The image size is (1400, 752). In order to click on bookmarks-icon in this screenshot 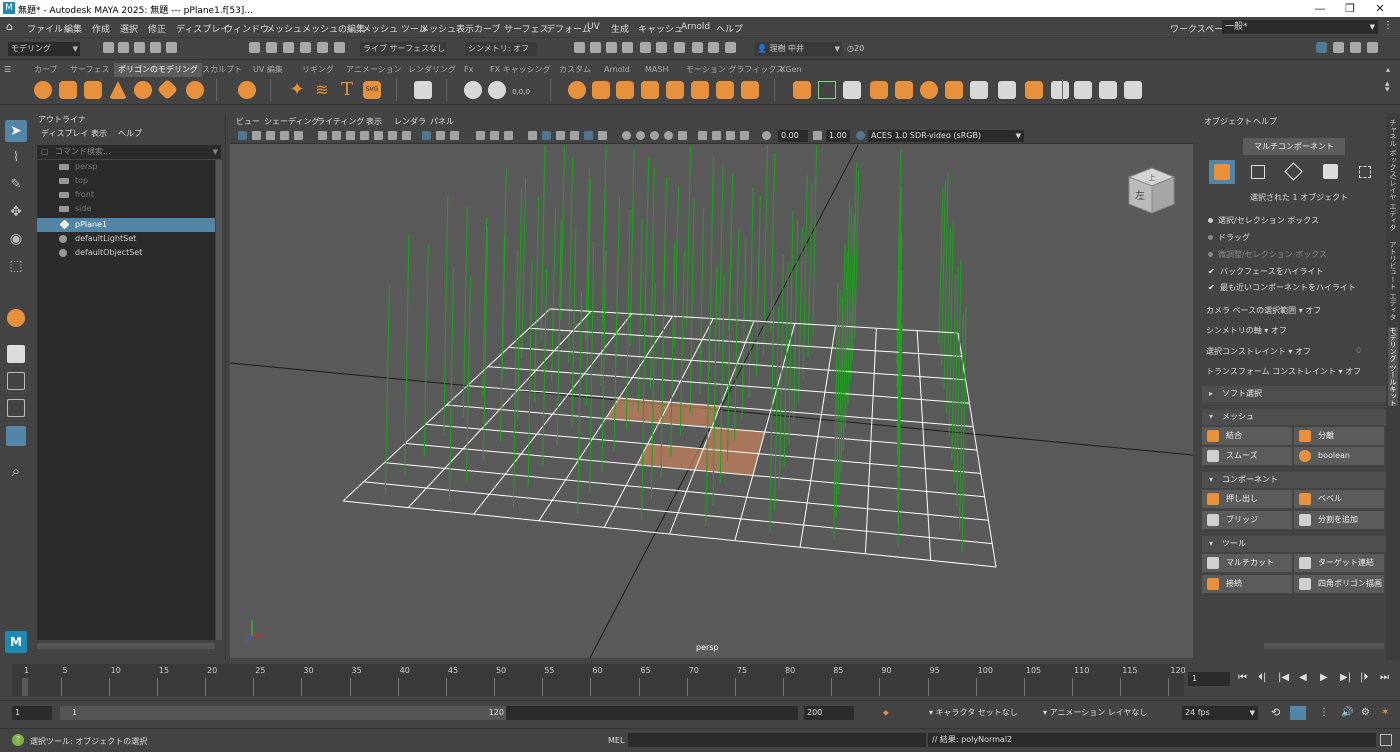, I will do `click(270, 135)`.